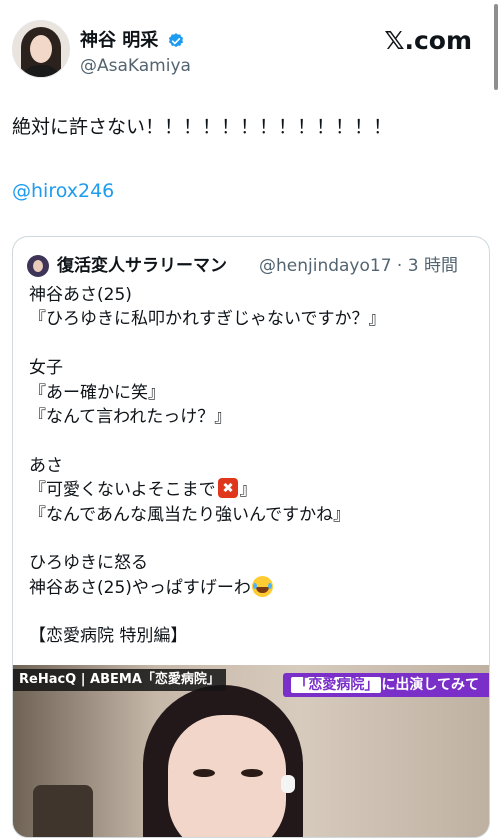 The image size is (500, 838). I want to click on quote-line: あさ, so click(46, 465).